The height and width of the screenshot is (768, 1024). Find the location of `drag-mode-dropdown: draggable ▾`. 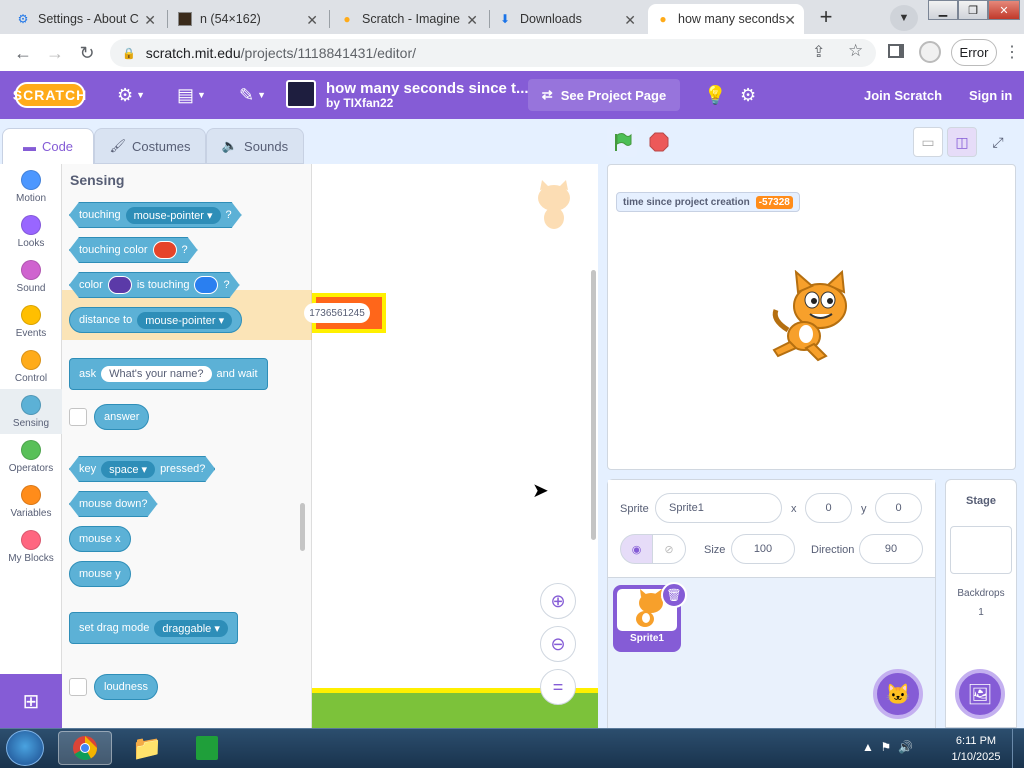

drag-mode-dropdown: draggable ▾ is located at coordinates (191, 628).